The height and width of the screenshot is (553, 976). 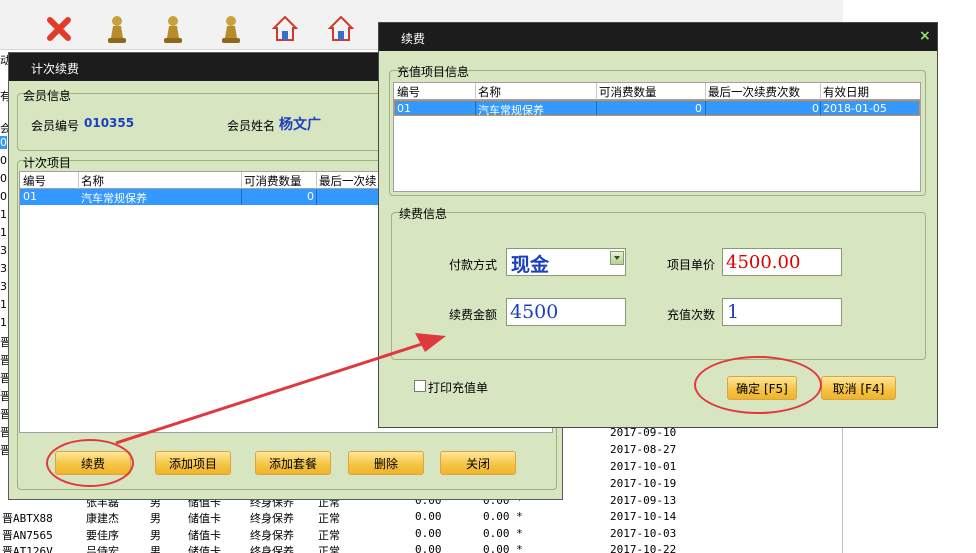 I want to click on member-name-label: 会员姓名, so click(x=251, y=126).